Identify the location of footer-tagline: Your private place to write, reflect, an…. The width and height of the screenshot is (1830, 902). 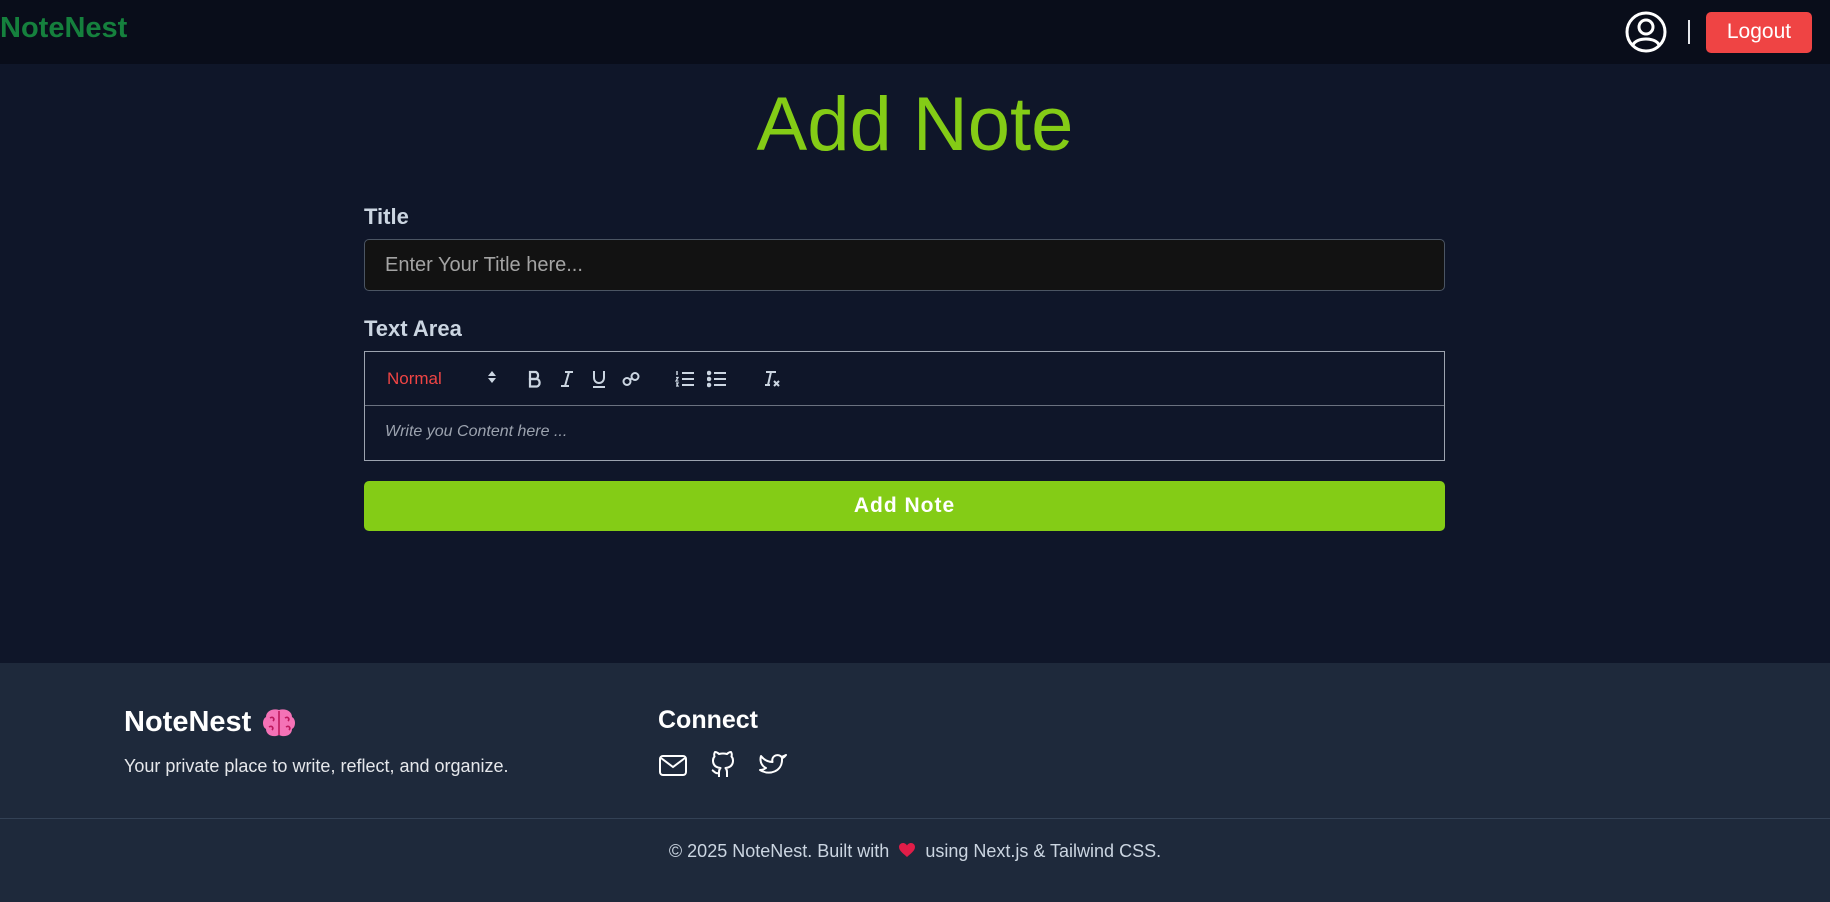
(316, 766).